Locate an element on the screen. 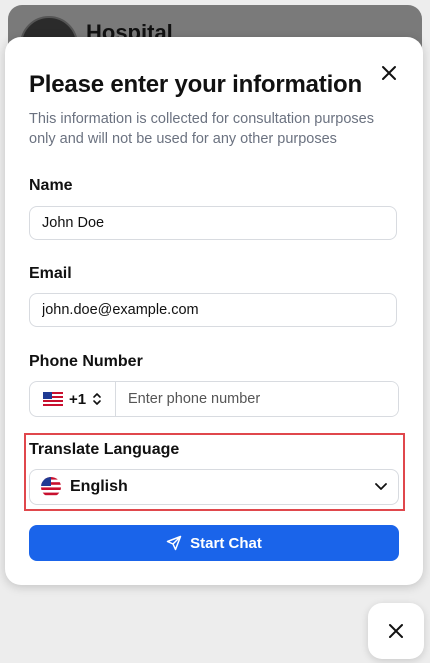  start-chat-label: Start Chat is located at coordinates (226, 543).